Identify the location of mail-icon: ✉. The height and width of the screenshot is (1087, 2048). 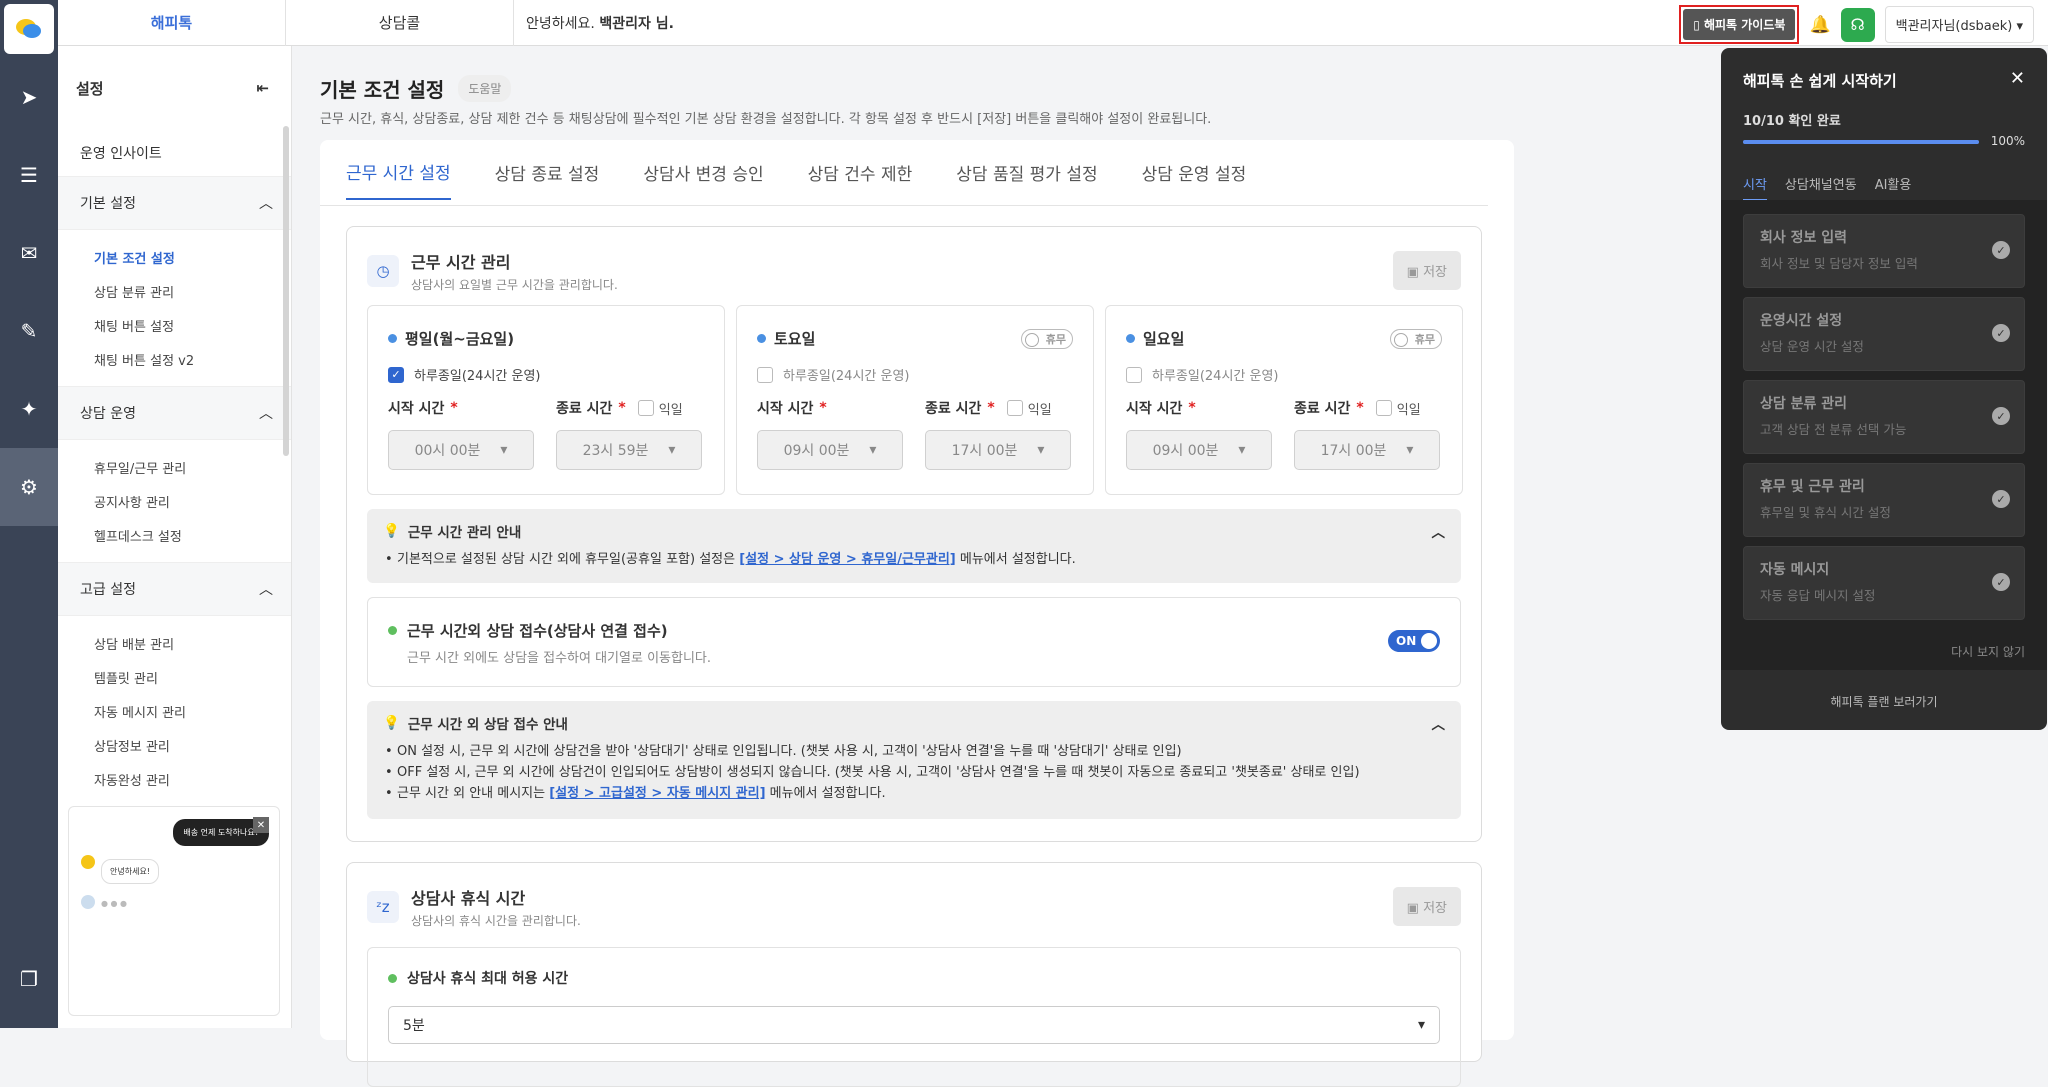
(29, 253).